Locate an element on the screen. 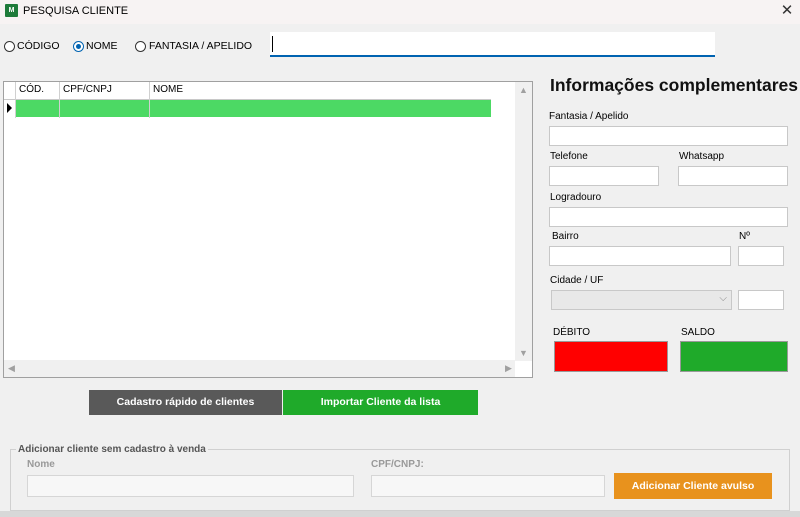 The width and height of the screenshot is (800, 517). fantasia-field is located at coordinates (668, 136).